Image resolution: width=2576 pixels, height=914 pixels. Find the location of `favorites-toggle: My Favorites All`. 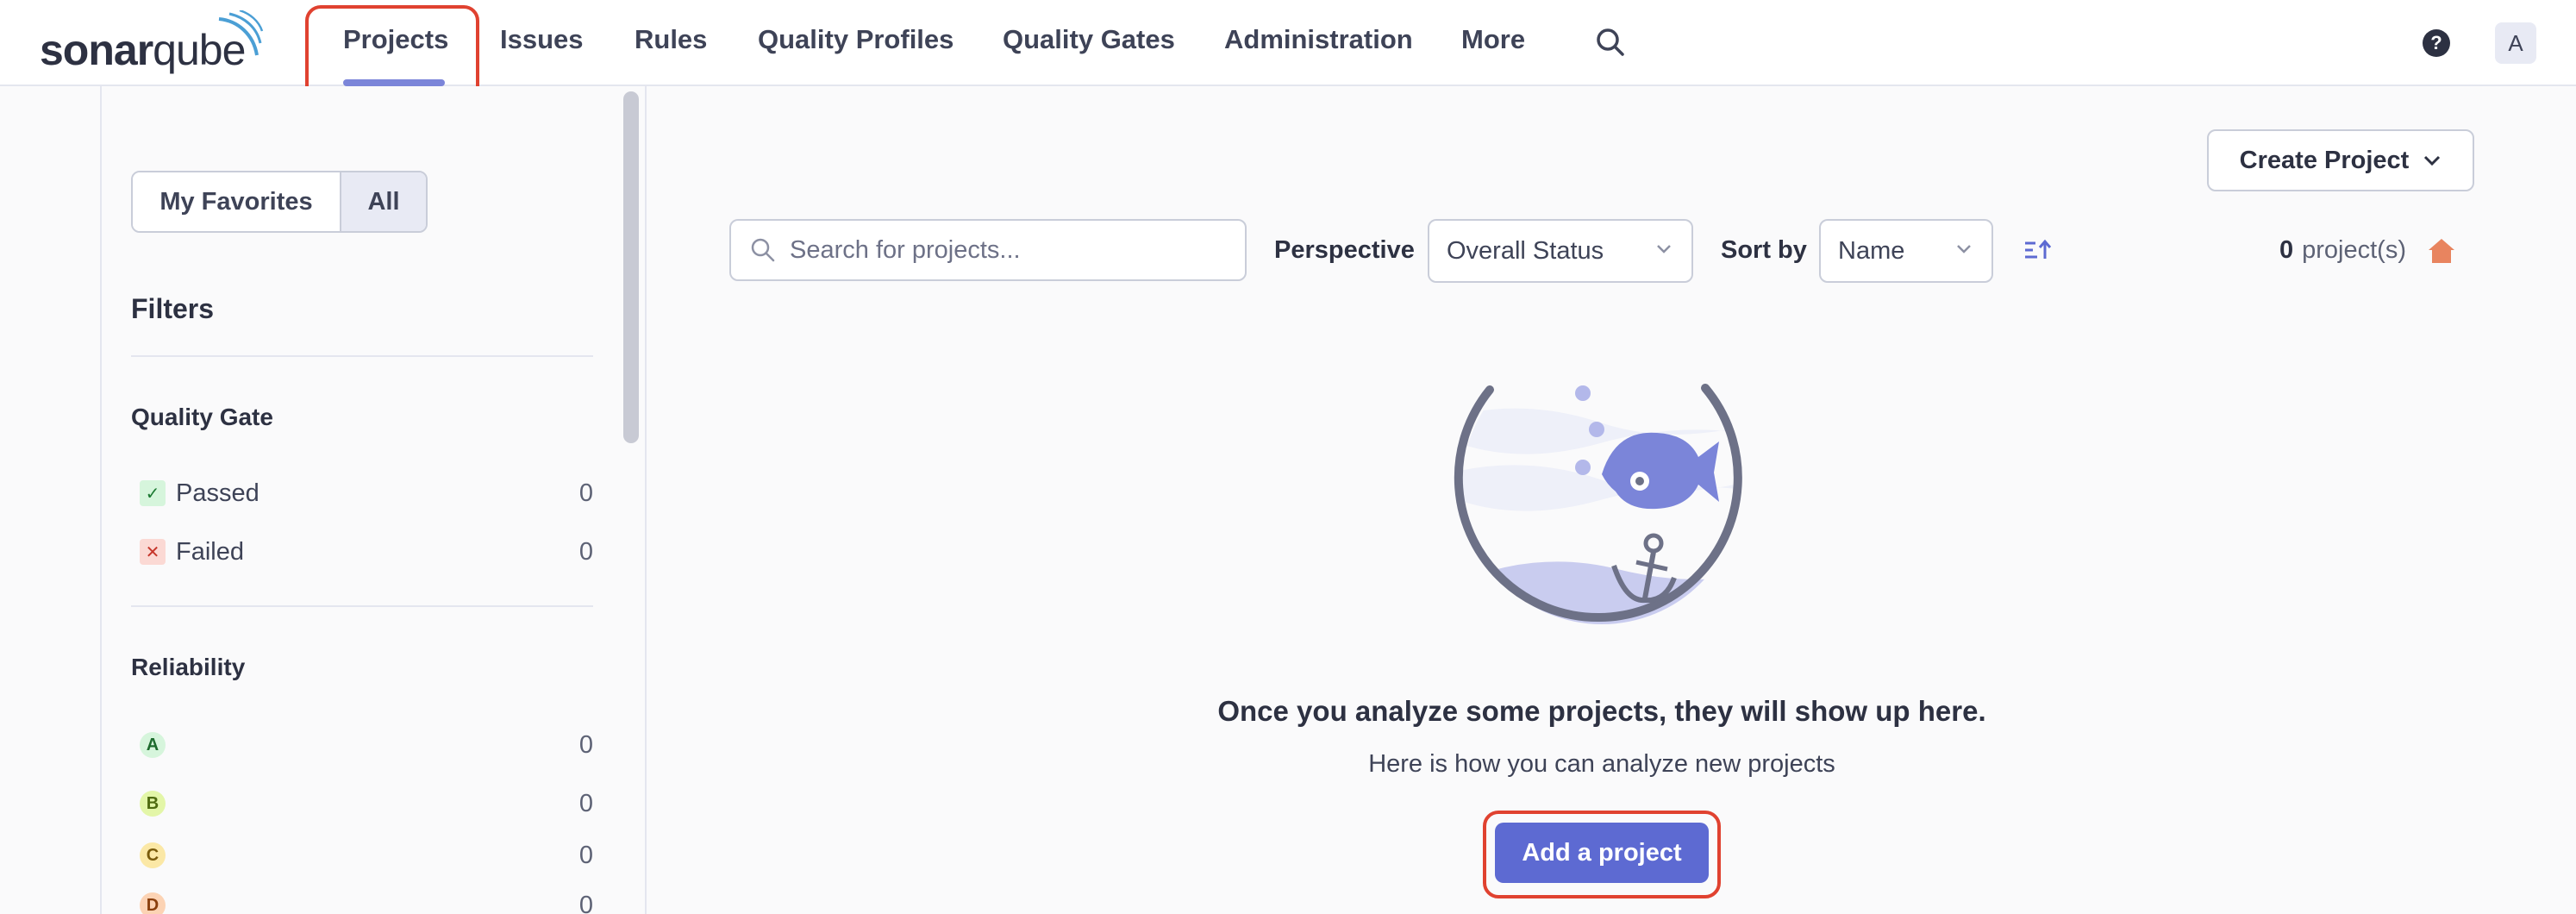

favorites-toggle: My Favorites All is located at coordinates (280, 202).